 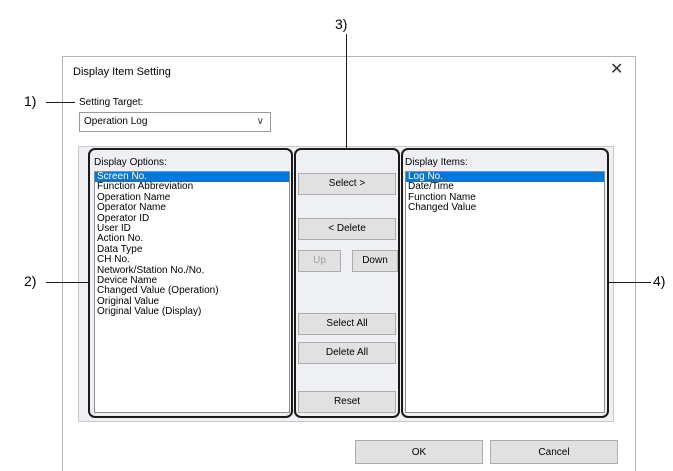 What do you see at coordinates (419, 452) in the screenshot?
I see `ok-button: OK` at bounding box center [419, 452].